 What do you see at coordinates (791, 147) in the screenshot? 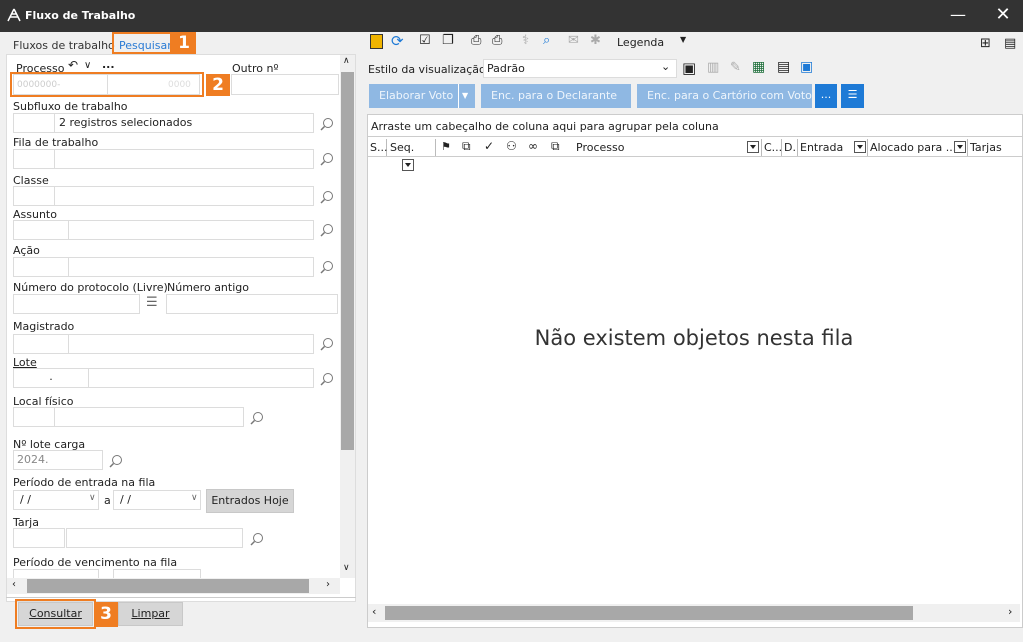
I see `col-d: D.` at bounding box center [791, 147].